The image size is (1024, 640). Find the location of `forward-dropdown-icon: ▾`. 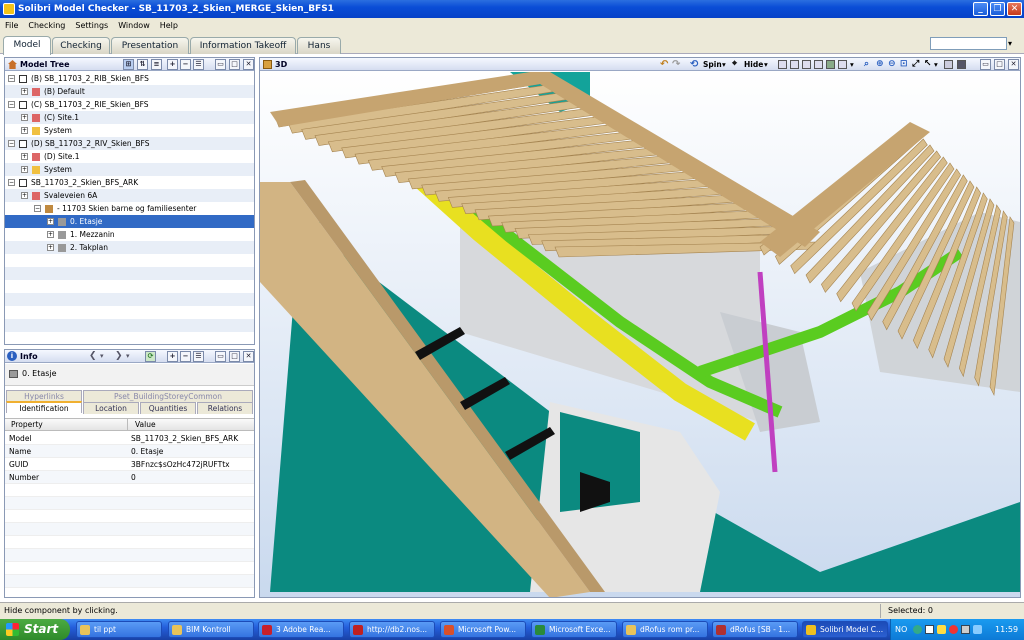

forward-dropdown-icon: ▾ is located at coordinates (128, 356).